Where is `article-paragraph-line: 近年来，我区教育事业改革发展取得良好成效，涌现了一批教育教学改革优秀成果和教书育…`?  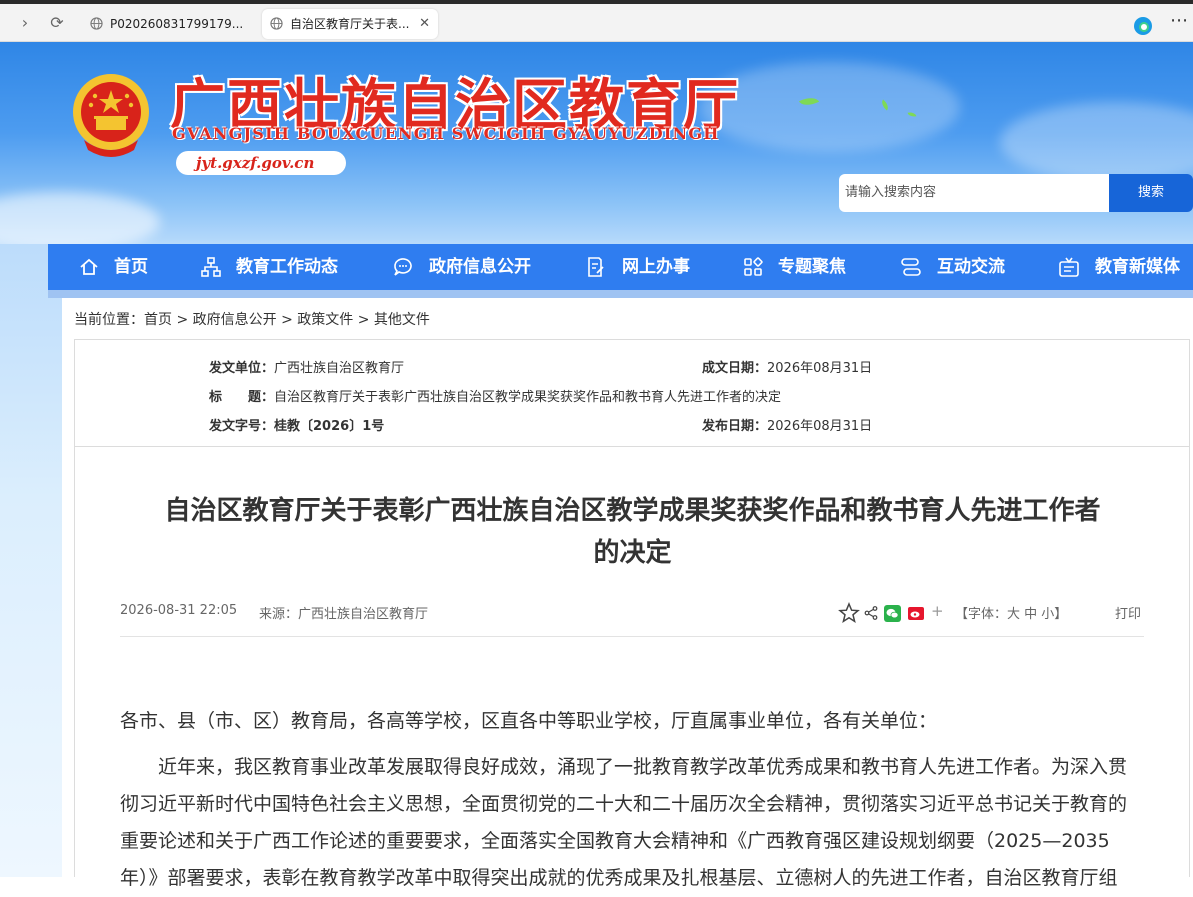
article-paragraph-line: 近年来，我区教育事业改革发展取得良好成效，涌现了一批教育教学改革优秀成果和教书育… is located at coordinates (624, 767).